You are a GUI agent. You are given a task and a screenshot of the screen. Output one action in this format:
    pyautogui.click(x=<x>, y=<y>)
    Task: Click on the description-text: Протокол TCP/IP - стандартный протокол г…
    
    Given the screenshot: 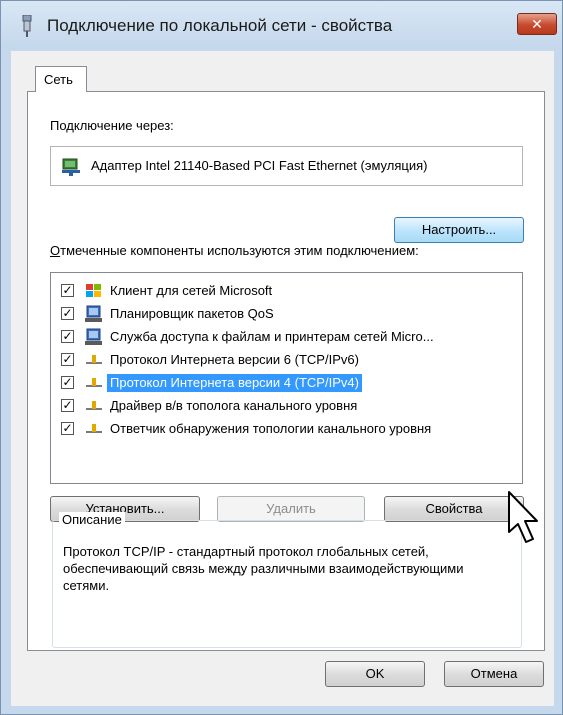 What is the action you would take?
    pyautogui.click(x=263, y=568)
    